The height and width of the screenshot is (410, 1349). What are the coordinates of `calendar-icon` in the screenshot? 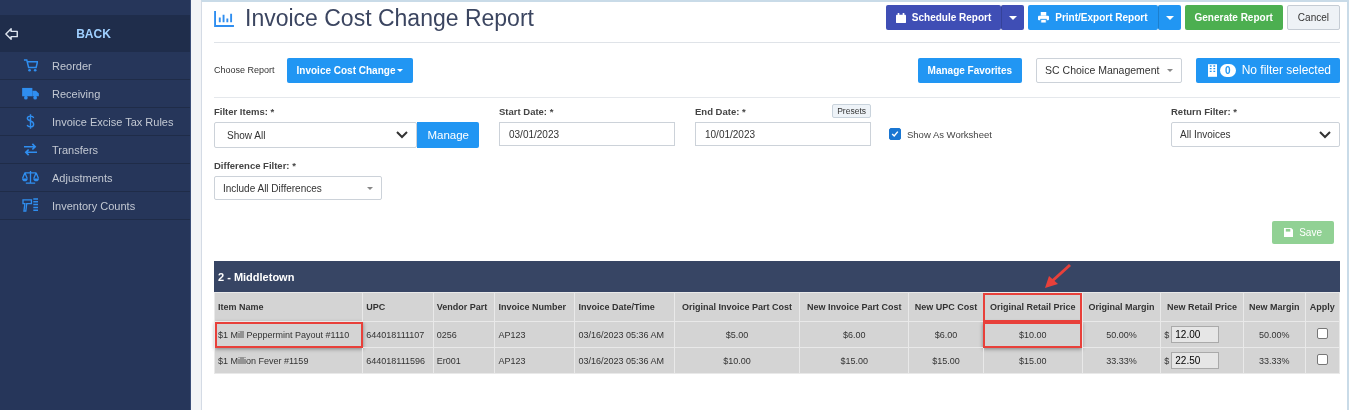 It's located at (900, 17).